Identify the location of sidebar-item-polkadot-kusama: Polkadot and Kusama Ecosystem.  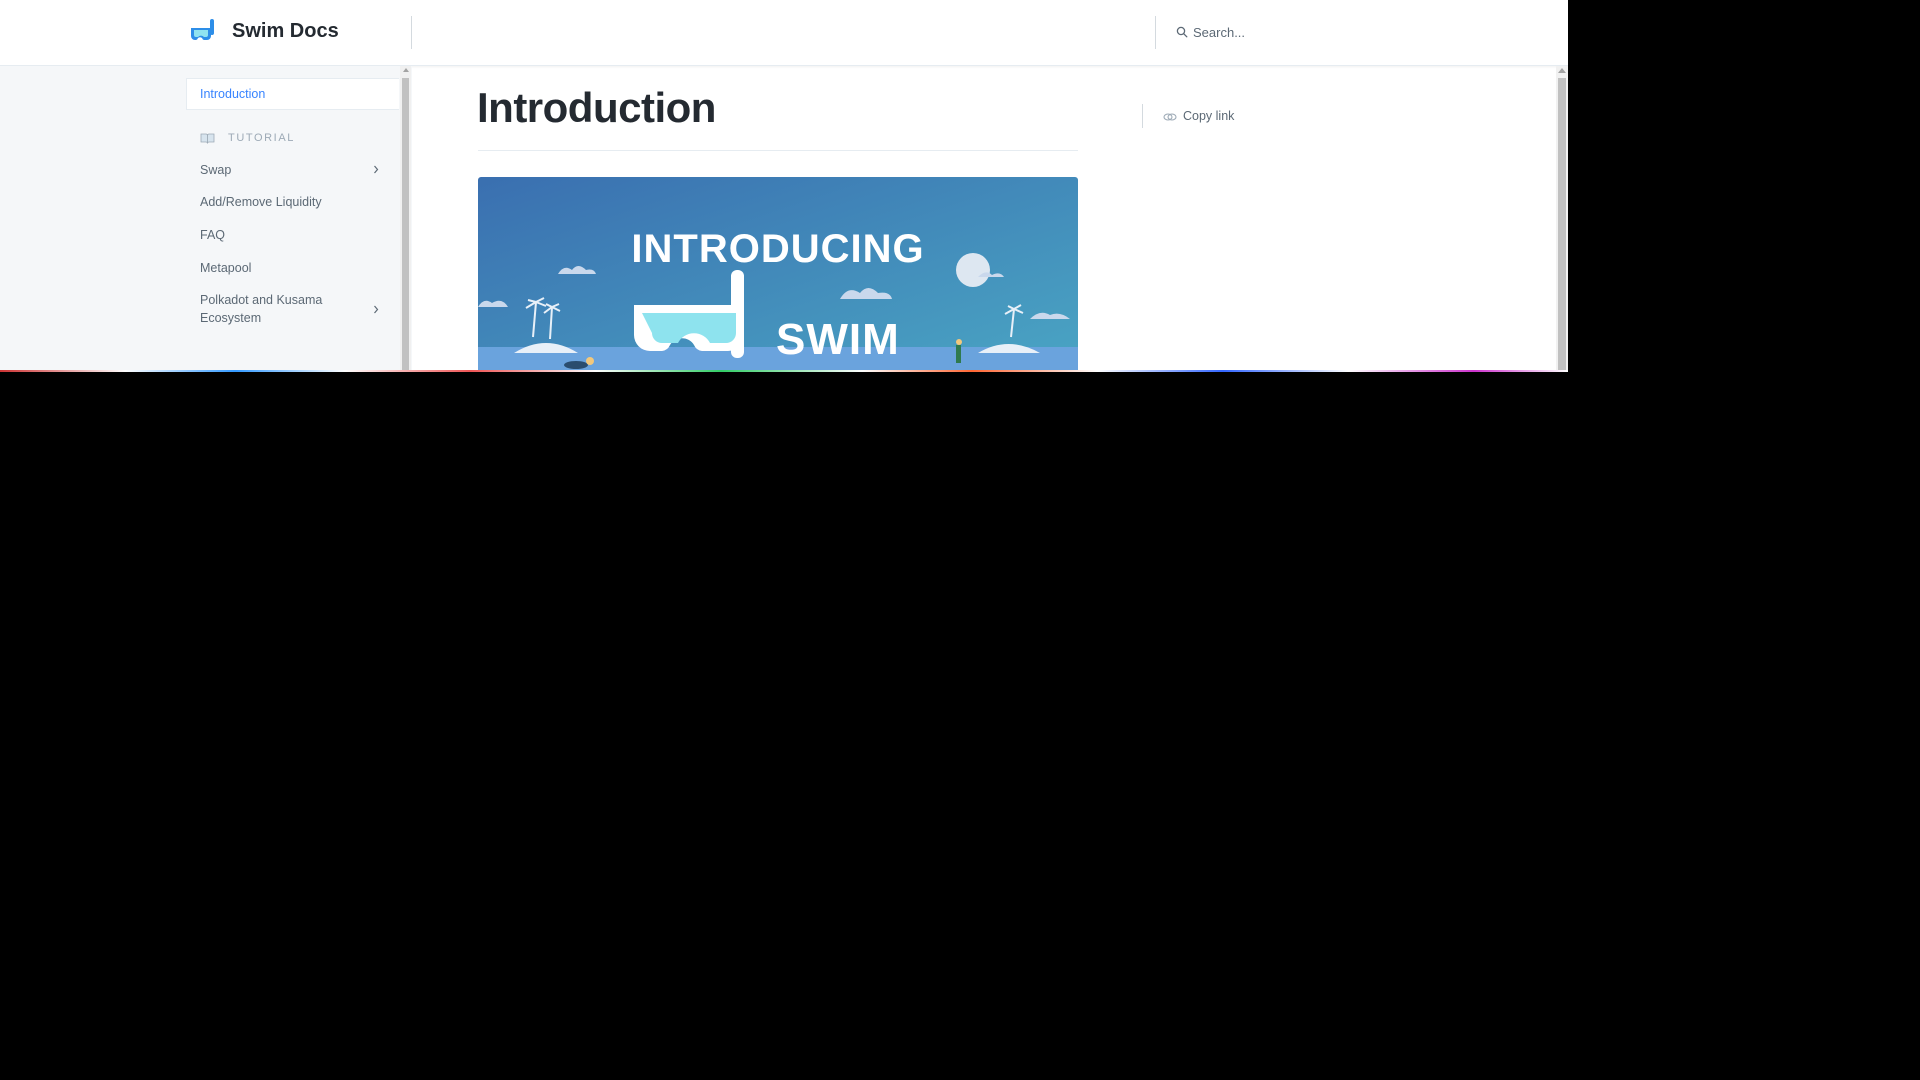
(275, 309).